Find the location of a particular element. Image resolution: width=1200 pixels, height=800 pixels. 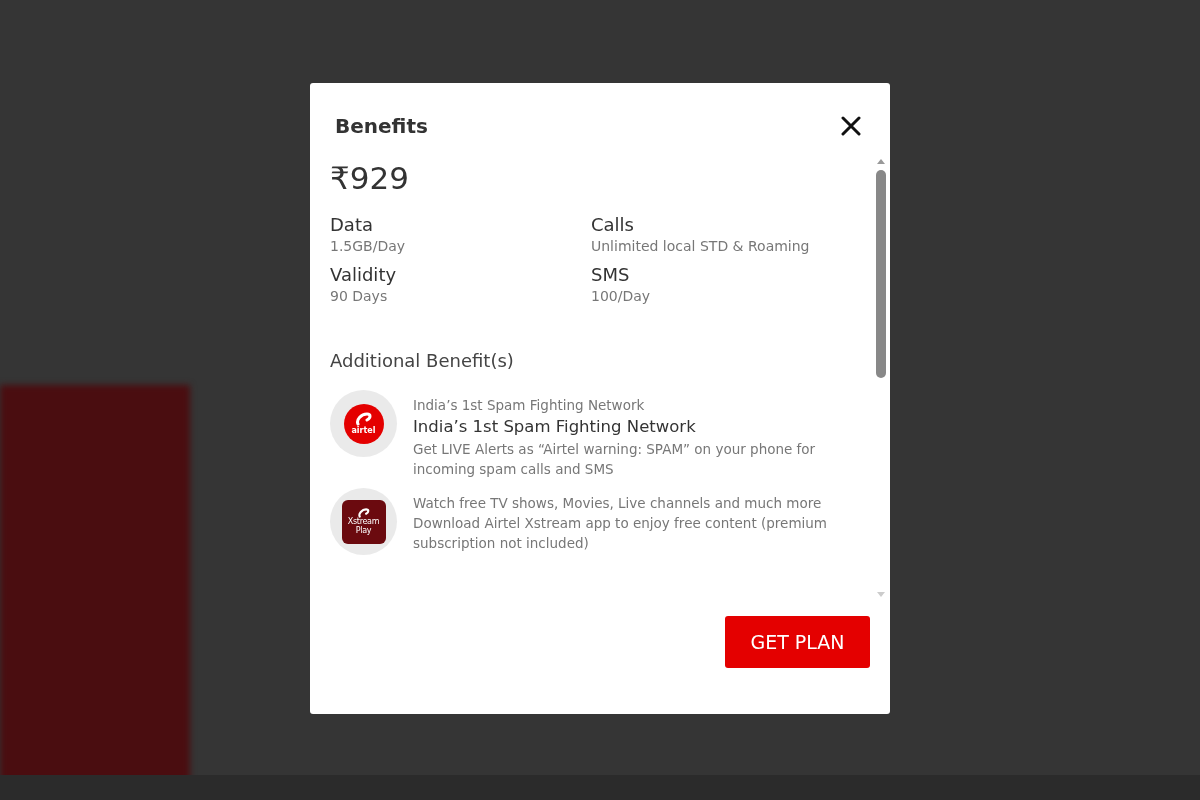

dialog-title: Benefits is located at coordinates (381, 126).